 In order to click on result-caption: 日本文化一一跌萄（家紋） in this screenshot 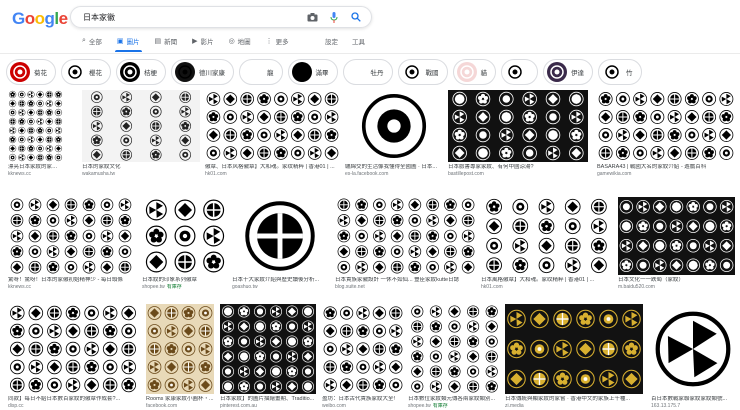, I will do `click(676, 280)`.